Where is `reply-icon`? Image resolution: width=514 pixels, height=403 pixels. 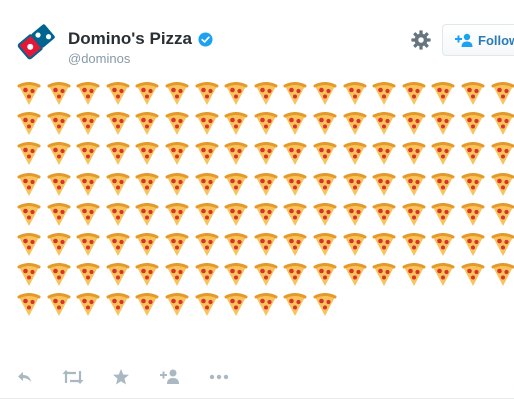
reply-icon is located at coordinates (25, 377).